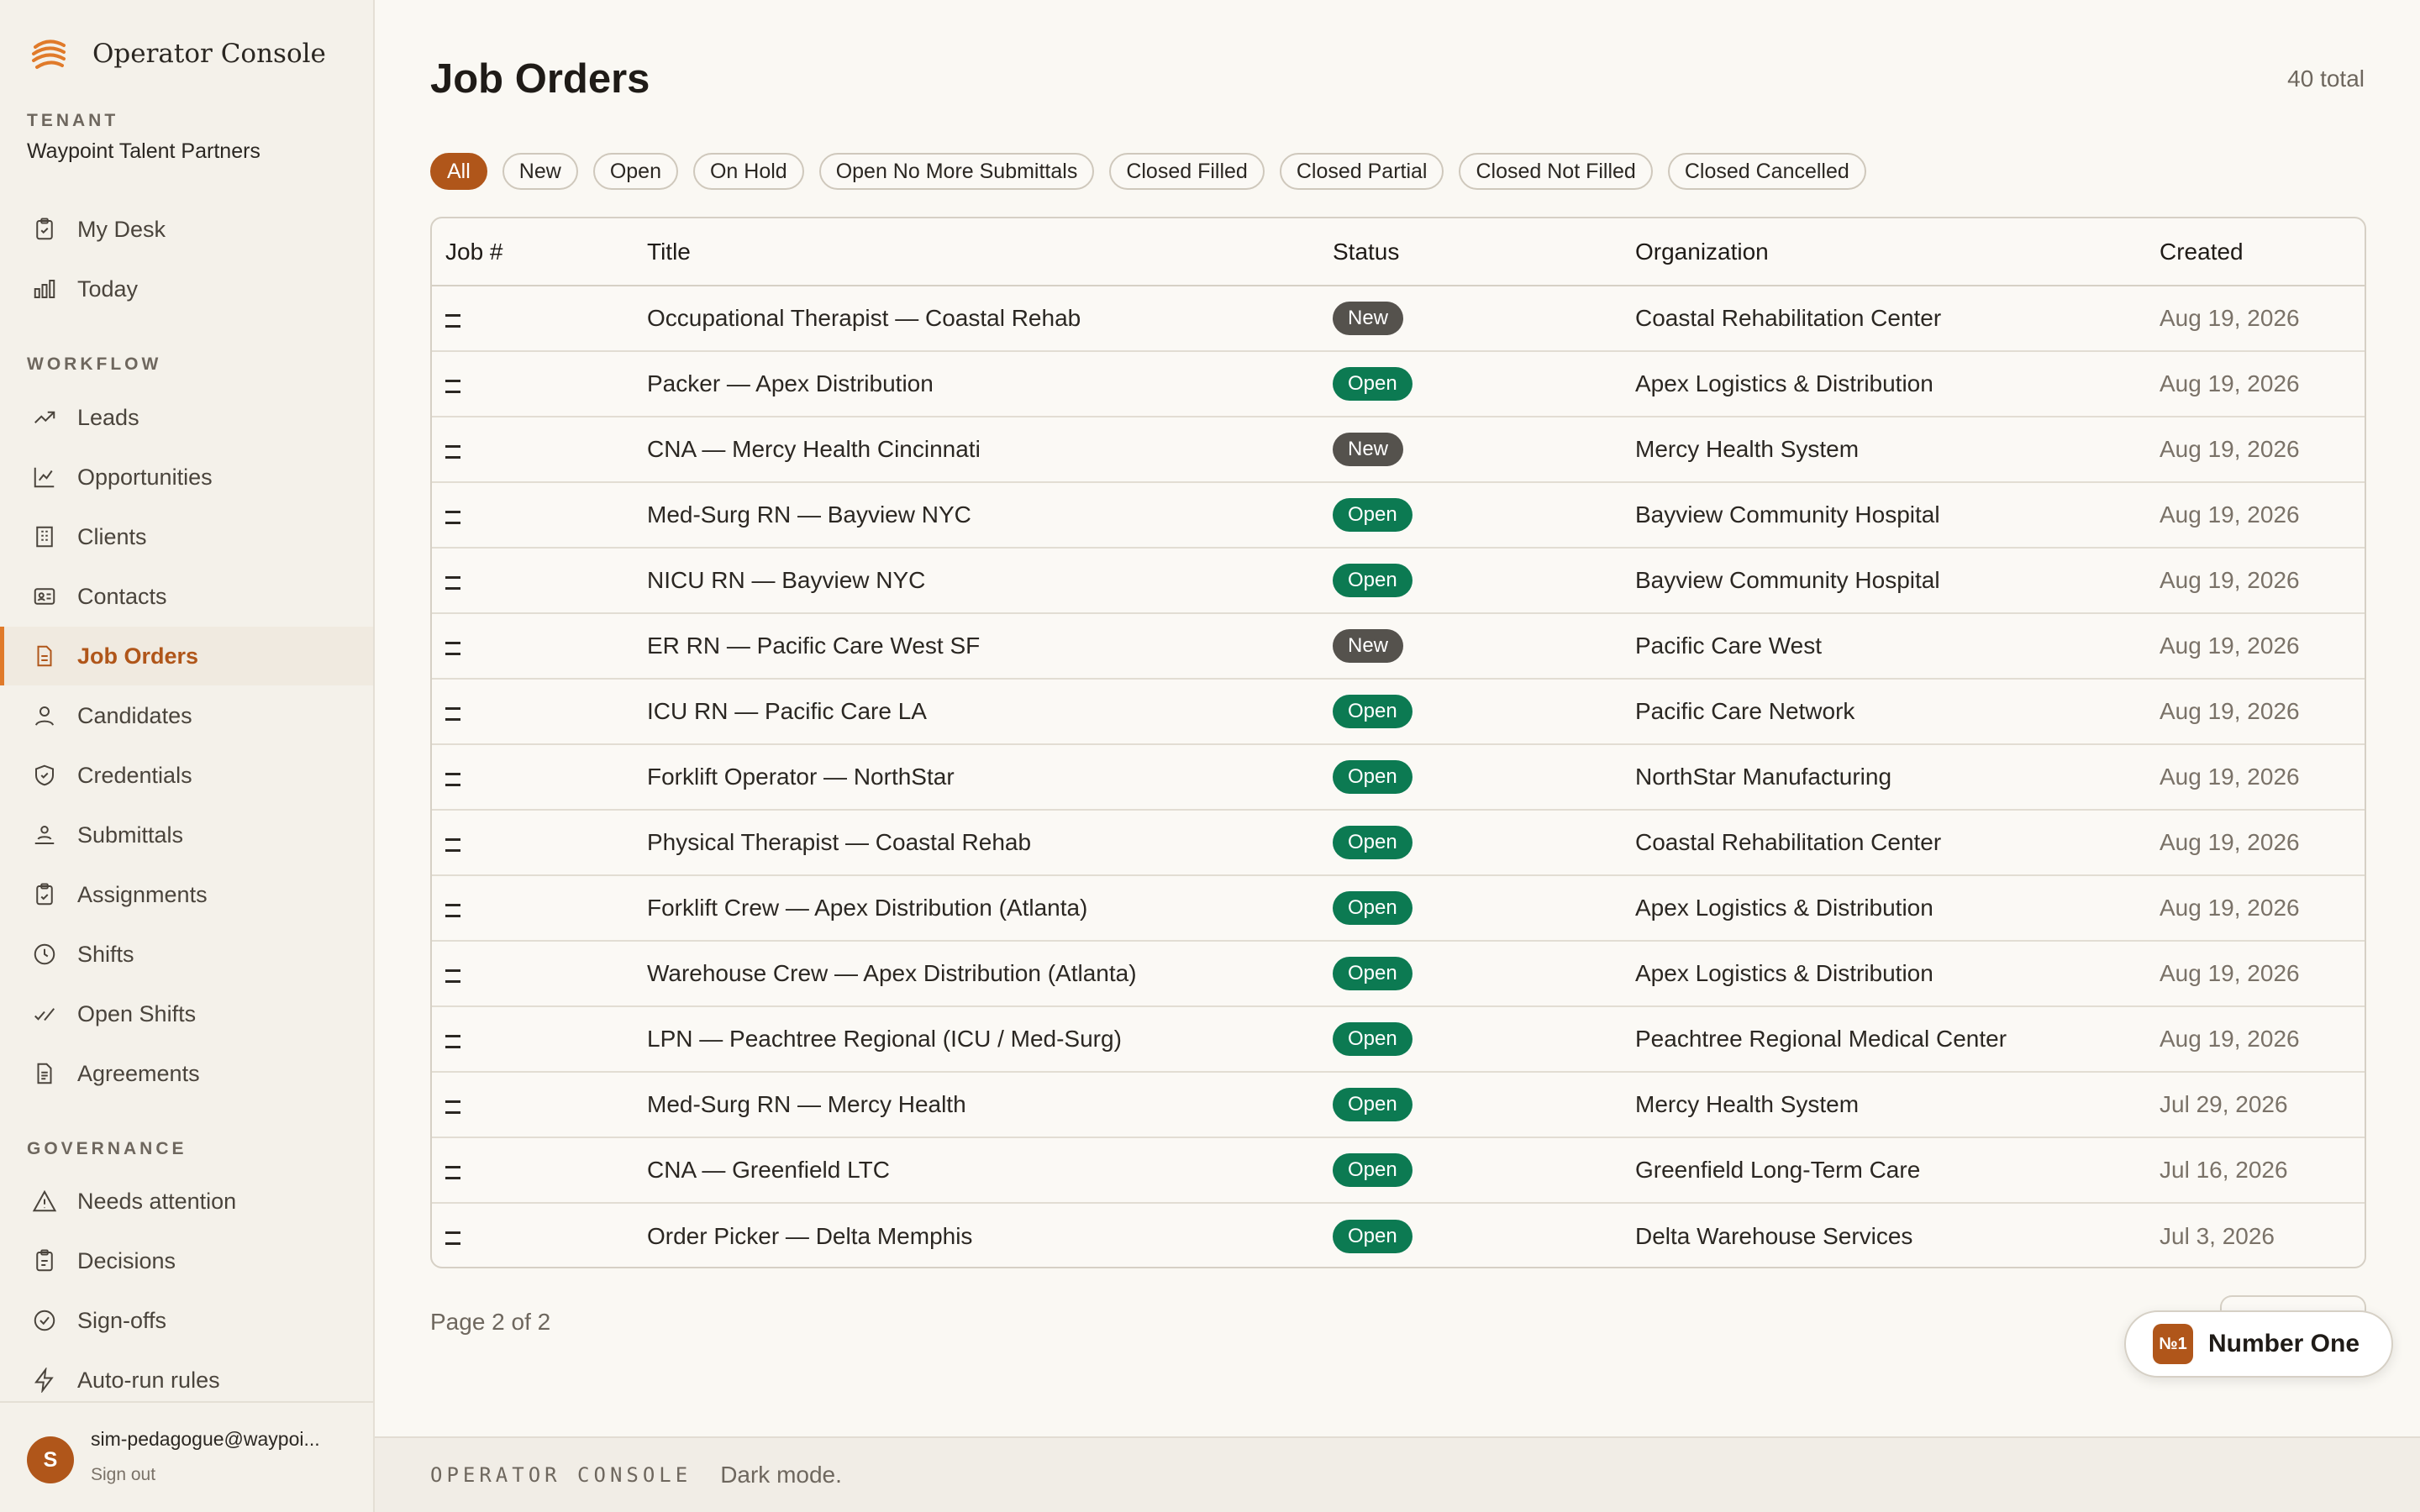  What do you see at coordinates (561, 1475) in the screenshot?
I see `footer-brand: OPERATOR CONSOLE` at bounding box center [561, 1475].